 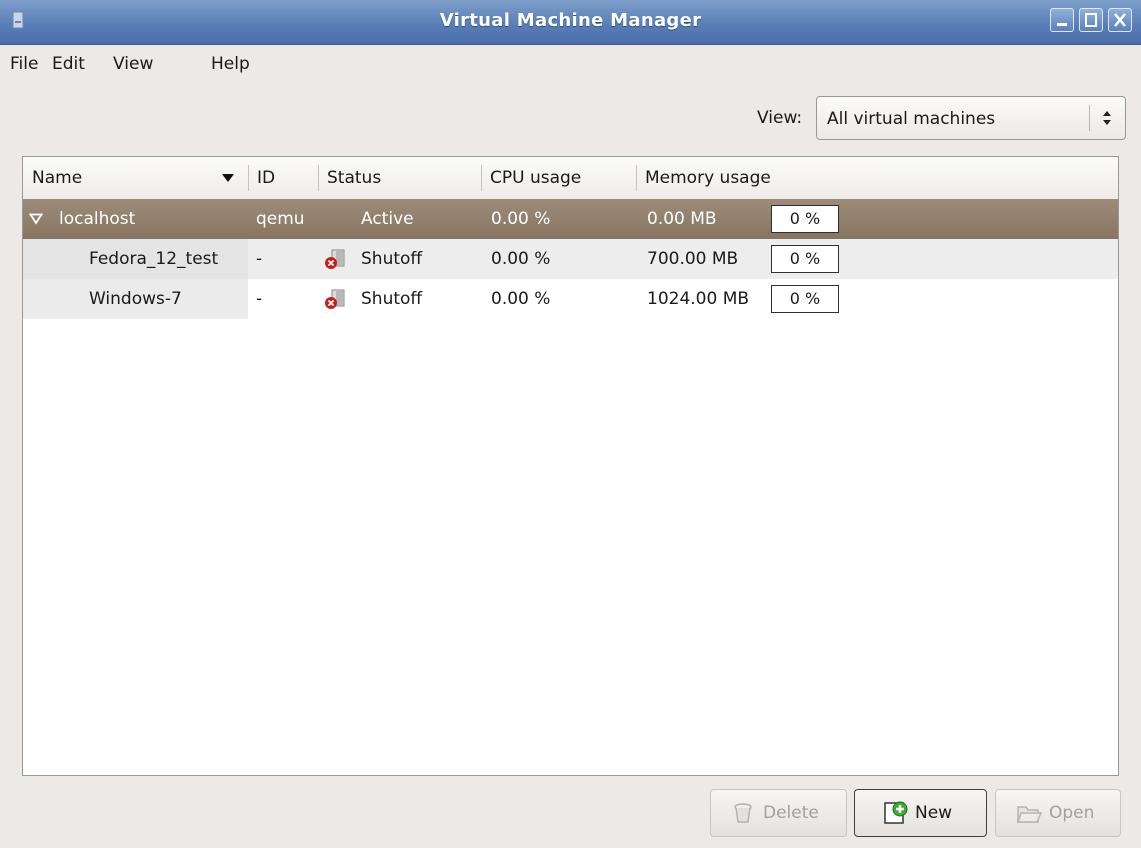 What do you see at coordinates (1062, 20) in the screenshot?
I see `minimize-button` at bounding box center [1062, 20].